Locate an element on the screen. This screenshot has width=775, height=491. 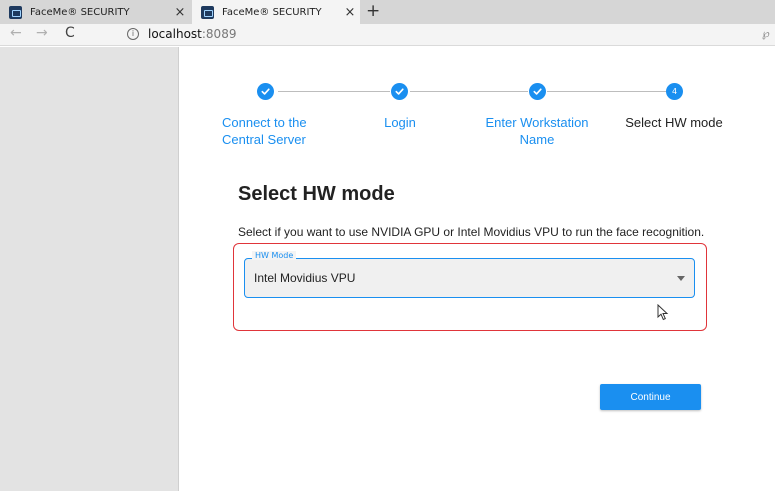
step-label-connect: Connect to the Central Server is located at coordinates (266, 131).